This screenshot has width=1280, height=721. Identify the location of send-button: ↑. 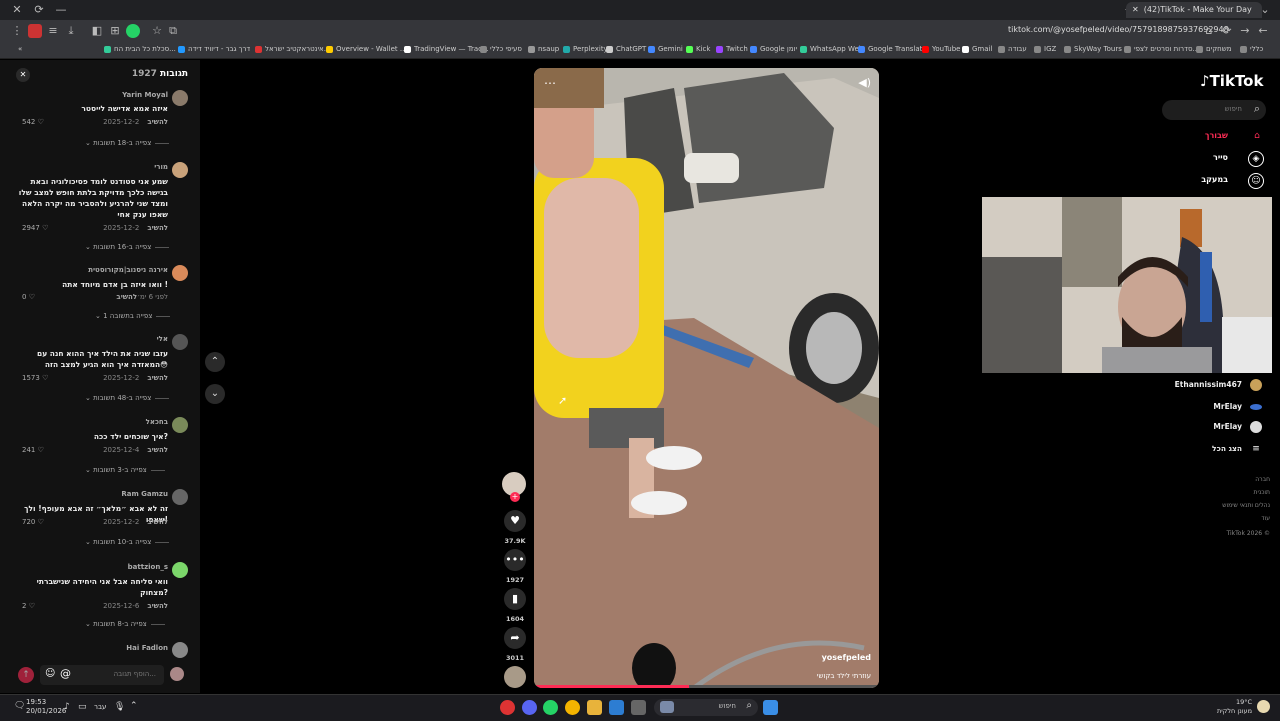
(26, 675).